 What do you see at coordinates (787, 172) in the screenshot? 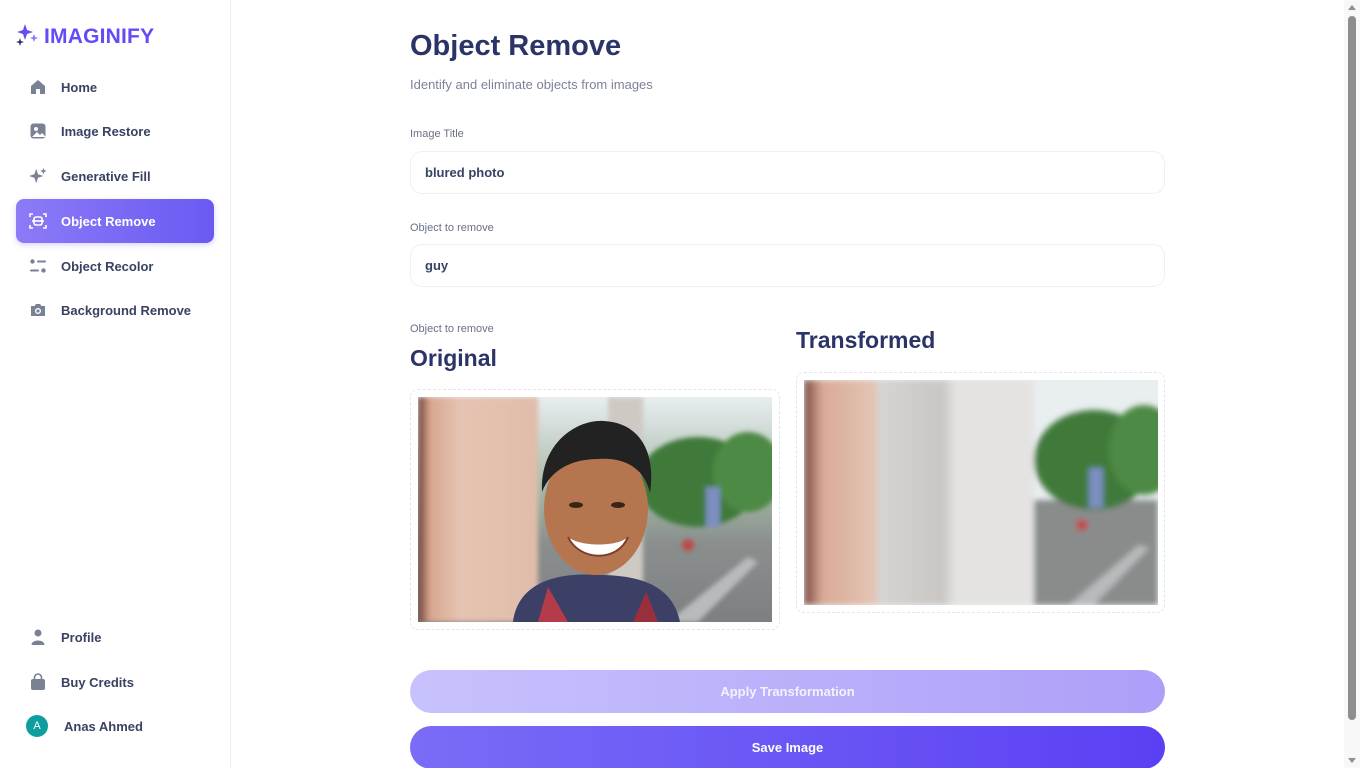
I see `image-title-input` at bounding box center [787, 172].